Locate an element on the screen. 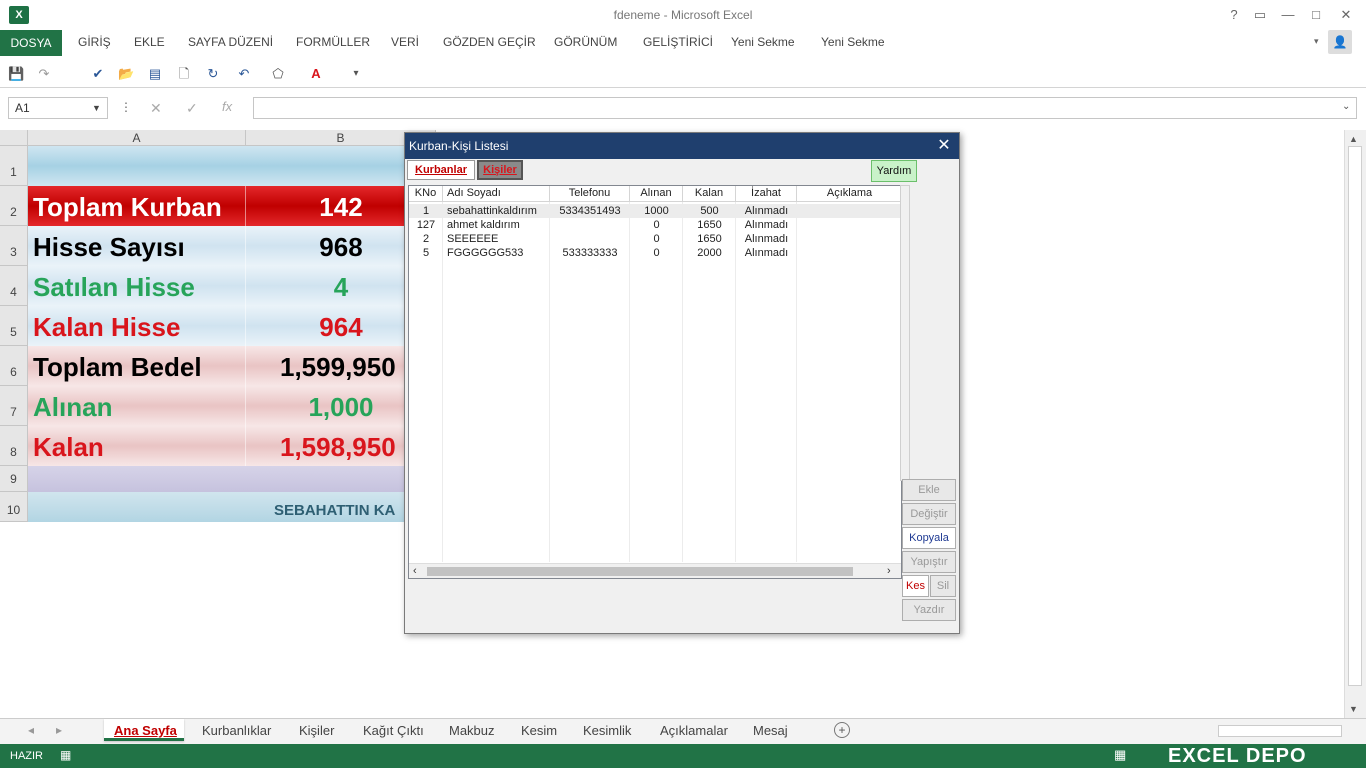 The height and width of the screenshot is (768, 1366). column-header-a: A is located at coordinates (137, 138).